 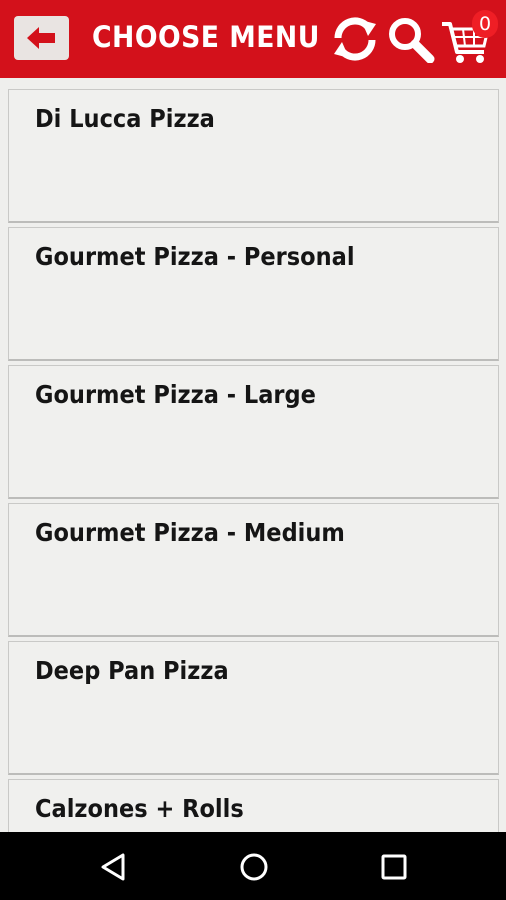 I want to click on menu-item-label: Calzones + Rolls, so click(x=139, y=808).